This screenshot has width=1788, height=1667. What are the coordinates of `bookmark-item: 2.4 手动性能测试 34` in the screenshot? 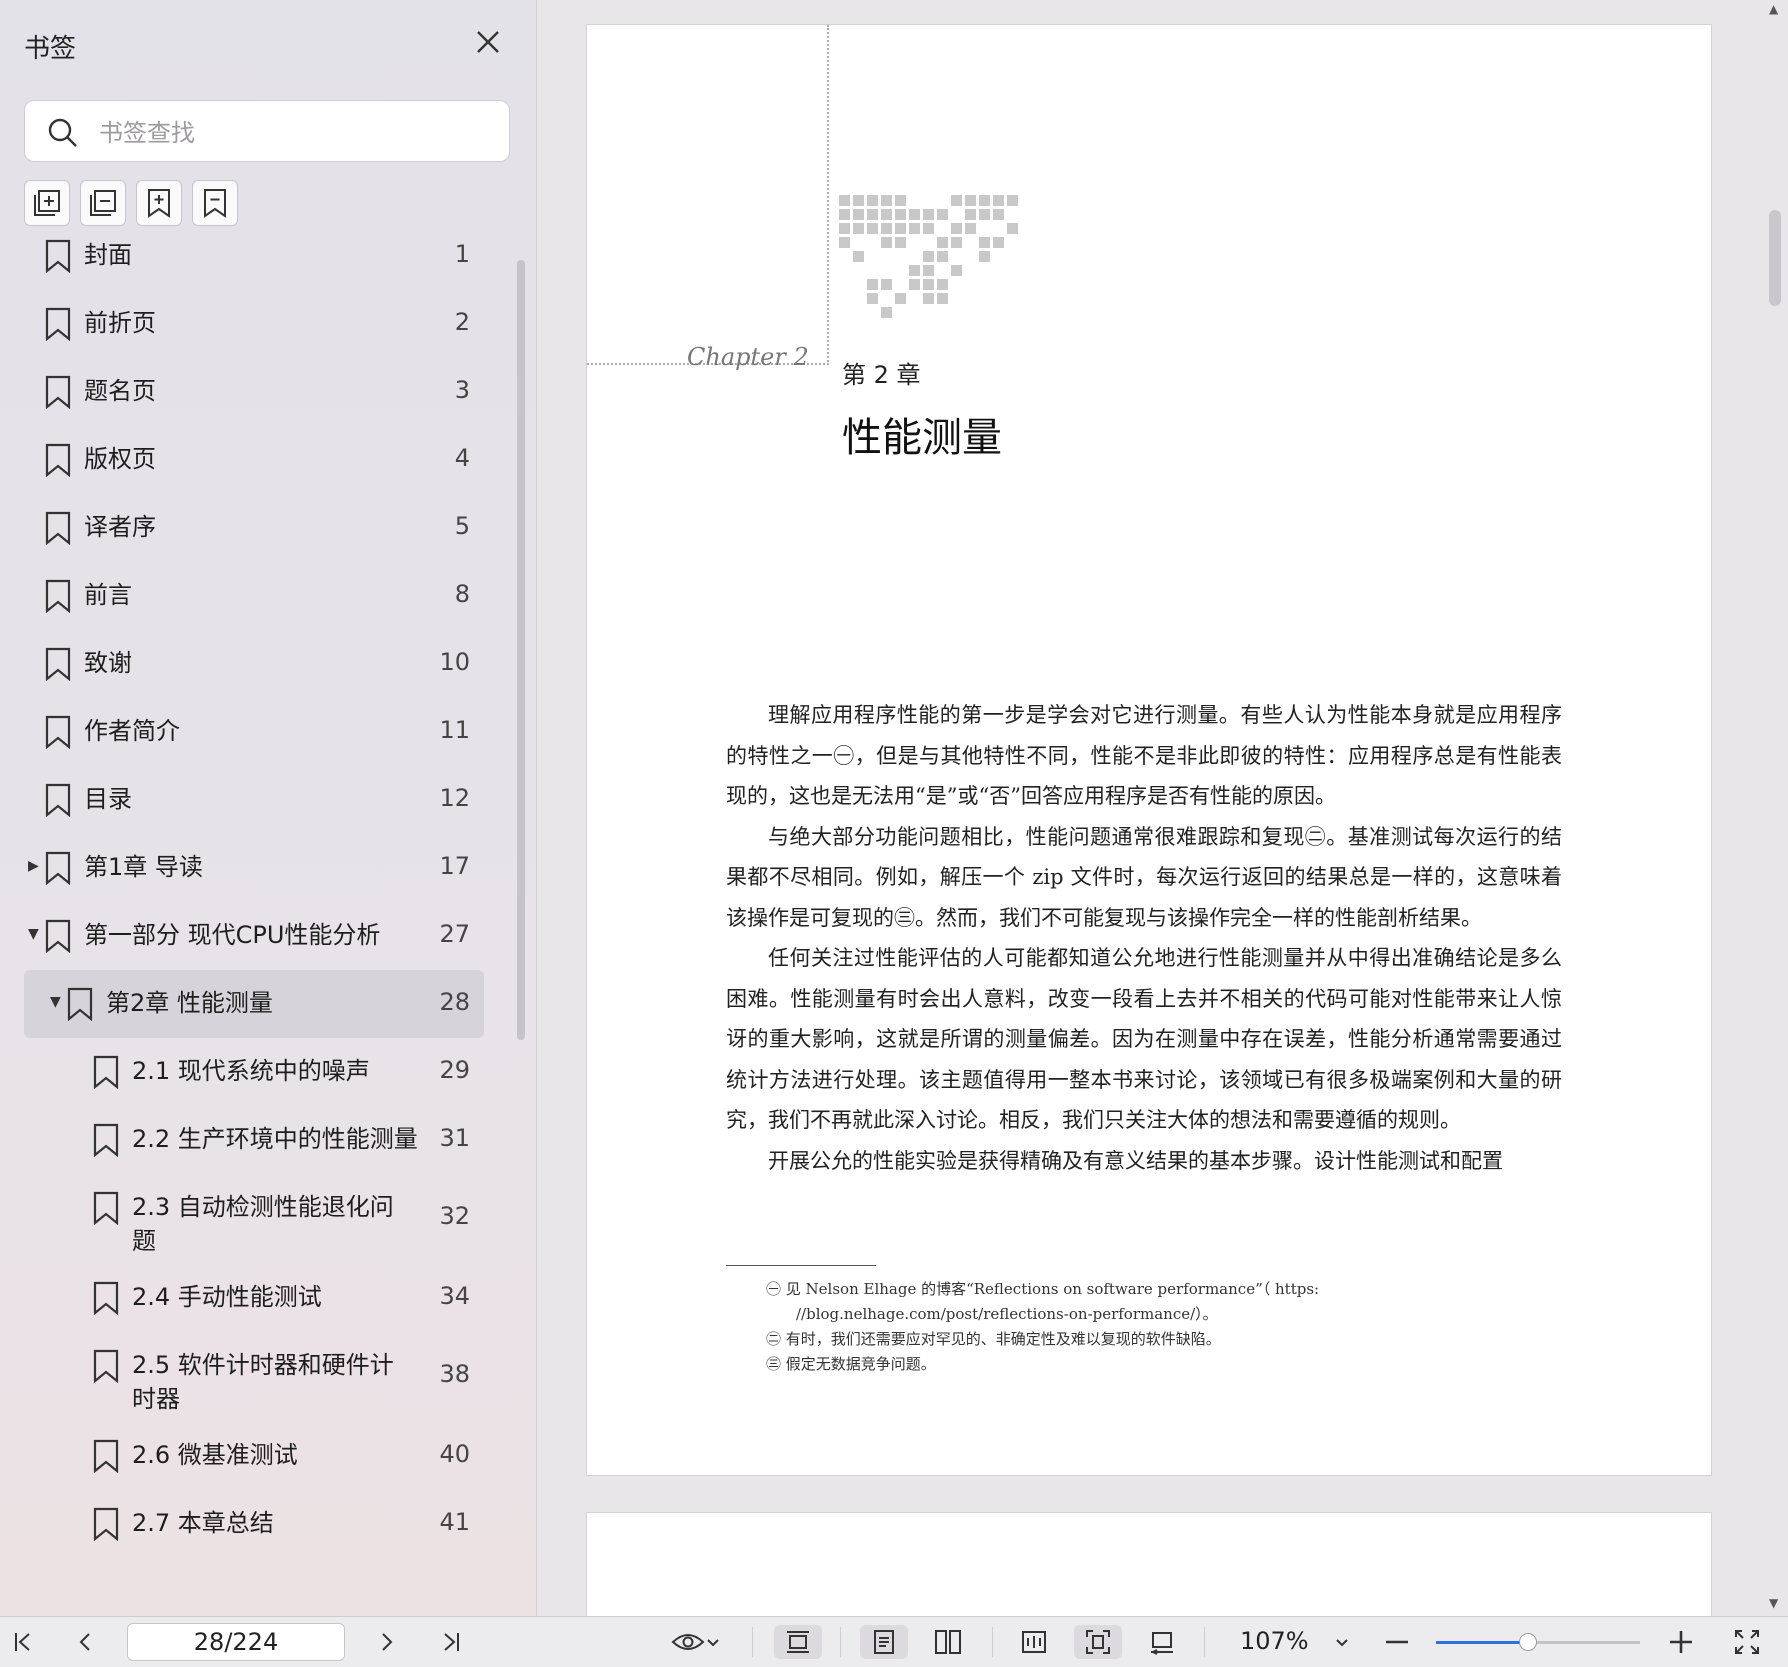 It's located at (254, 1298).